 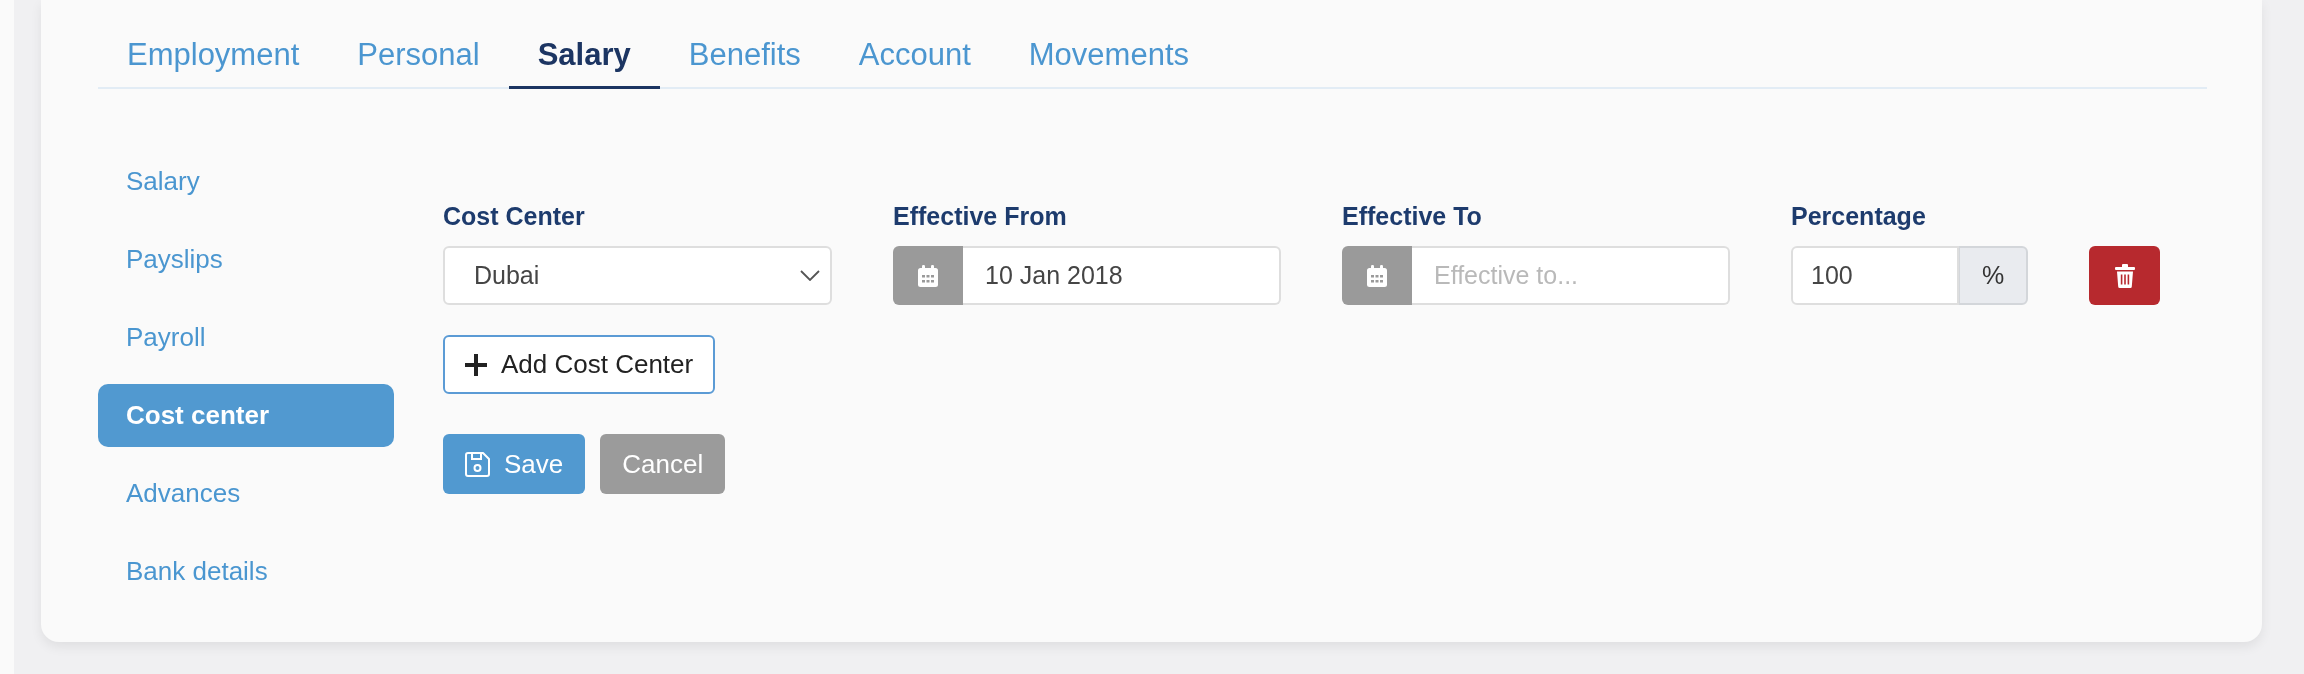 I want to click on save-button: Save, so click(x=514, y=464).